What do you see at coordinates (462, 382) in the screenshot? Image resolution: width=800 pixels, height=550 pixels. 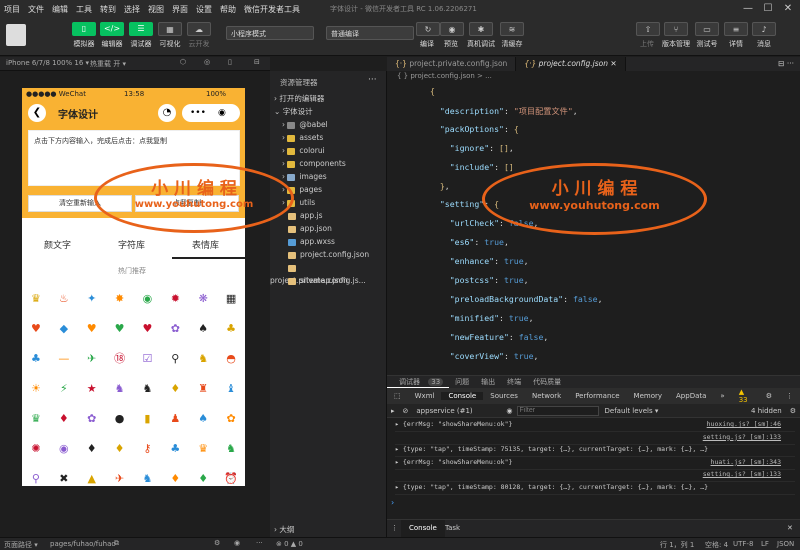 I see `tab-problems: 问题` at bounding box center [462, 382].